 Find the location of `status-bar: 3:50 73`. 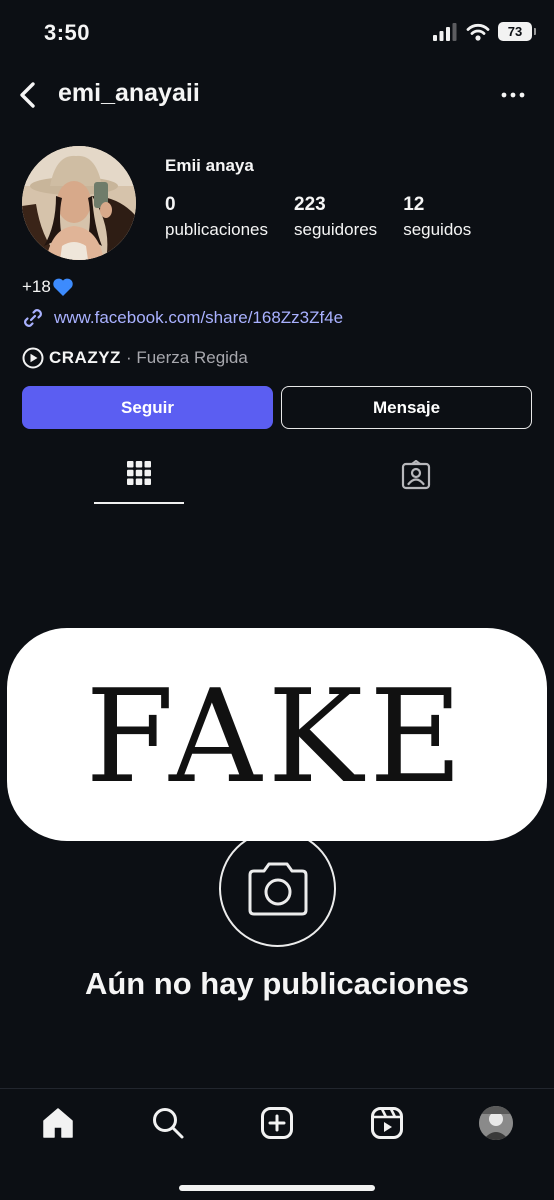

status-bar: 3:50 73 is located at coordinates (277, 33).